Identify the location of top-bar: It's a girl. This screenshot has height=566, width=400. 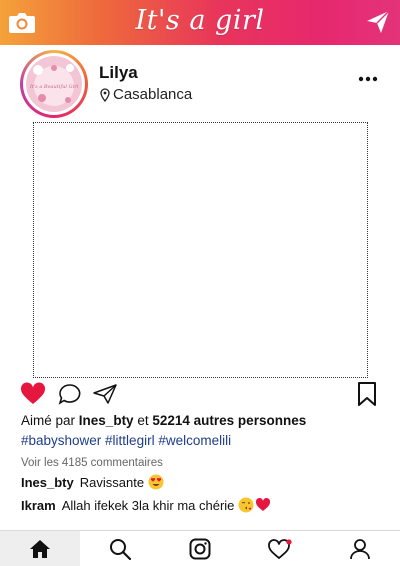
(200, 22).